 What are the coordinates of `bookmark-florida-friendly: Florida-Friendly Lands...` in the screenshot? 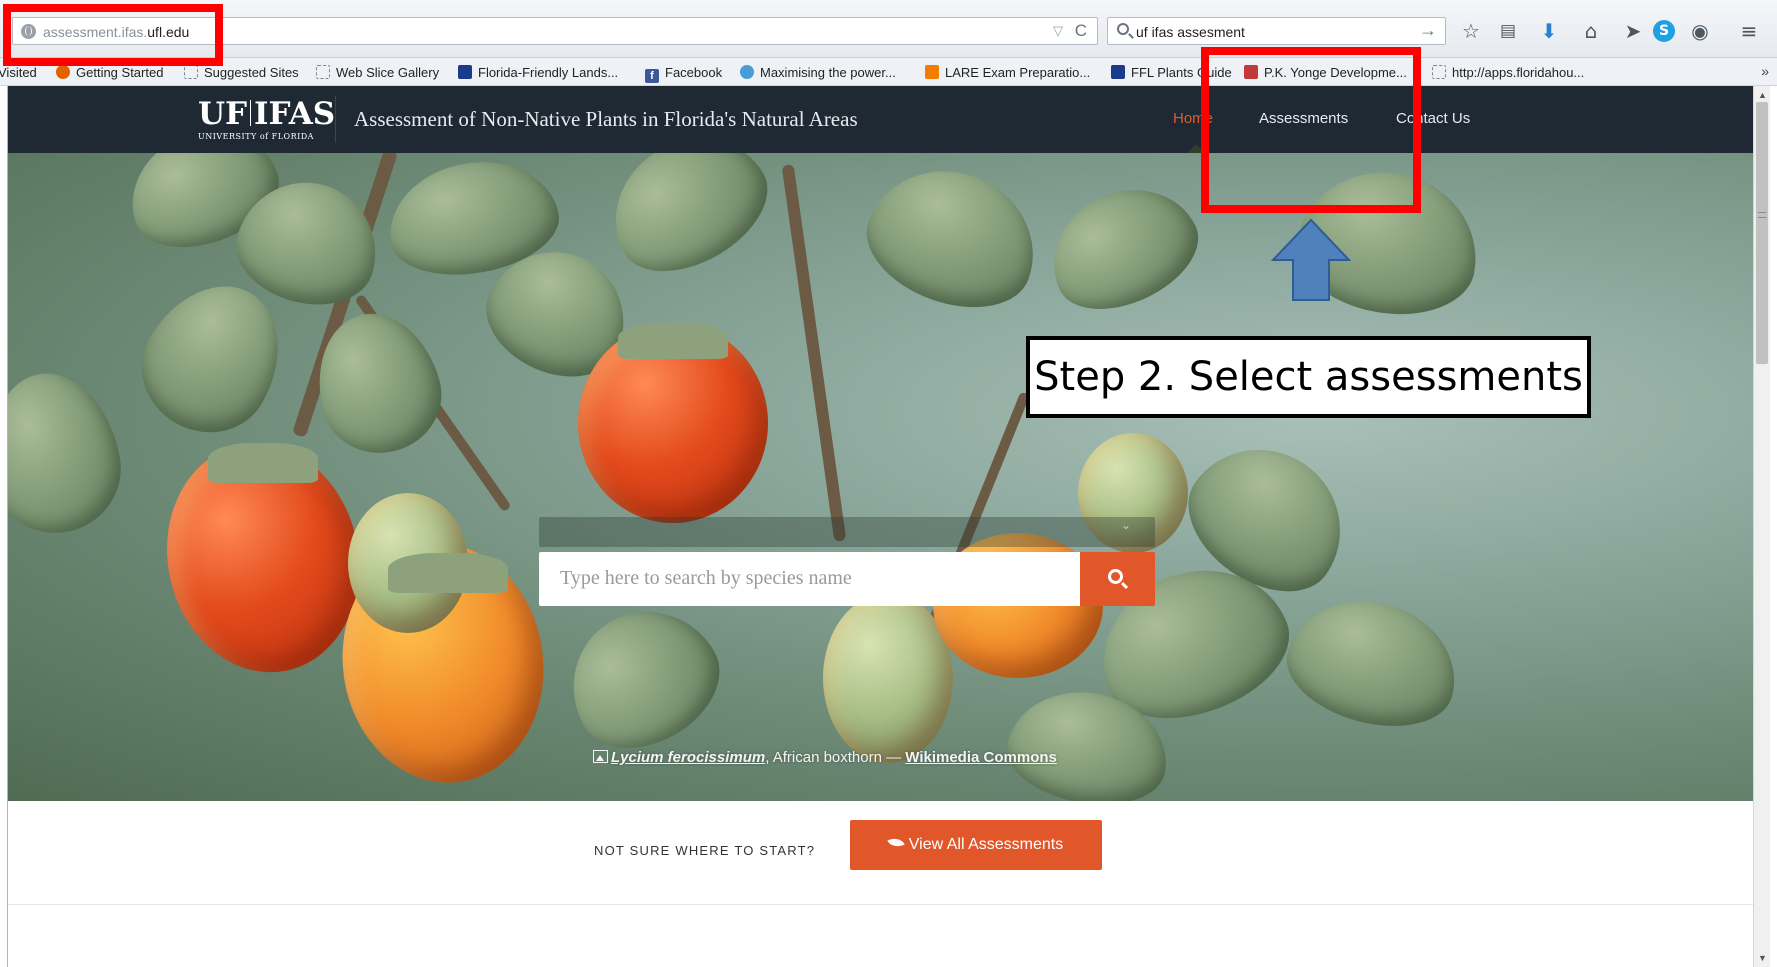 It's located at (538, 72).